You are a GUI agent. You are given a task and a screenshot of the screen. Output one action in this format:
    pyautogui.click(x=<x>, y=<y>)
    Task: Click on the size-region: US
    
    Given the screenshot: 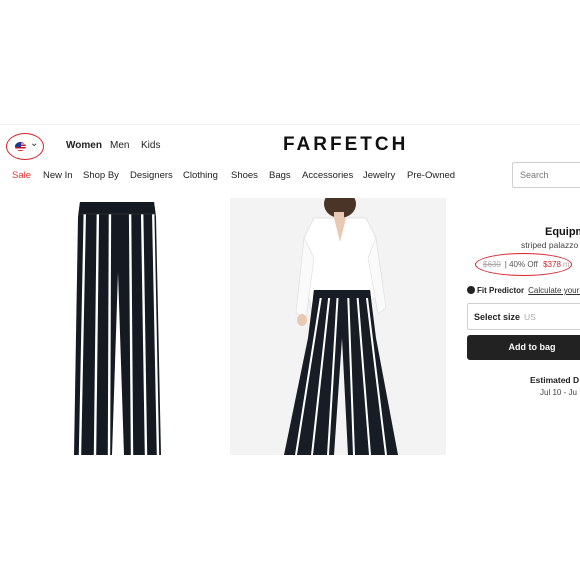 What is the action you would take?
    pyautogui.click(x=530, y=317)
    